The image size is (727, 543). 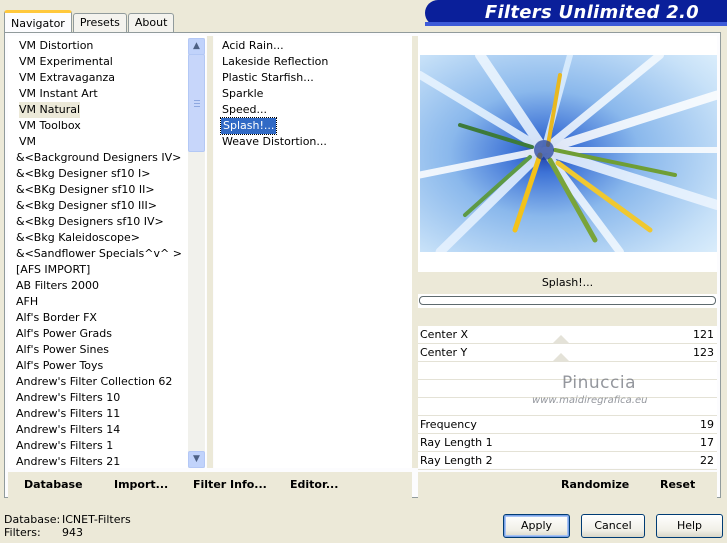 What do you see at coordinates (448, 424) in the screenshot?
I see `param-label: Frequency` at bounding box center [448, 424].